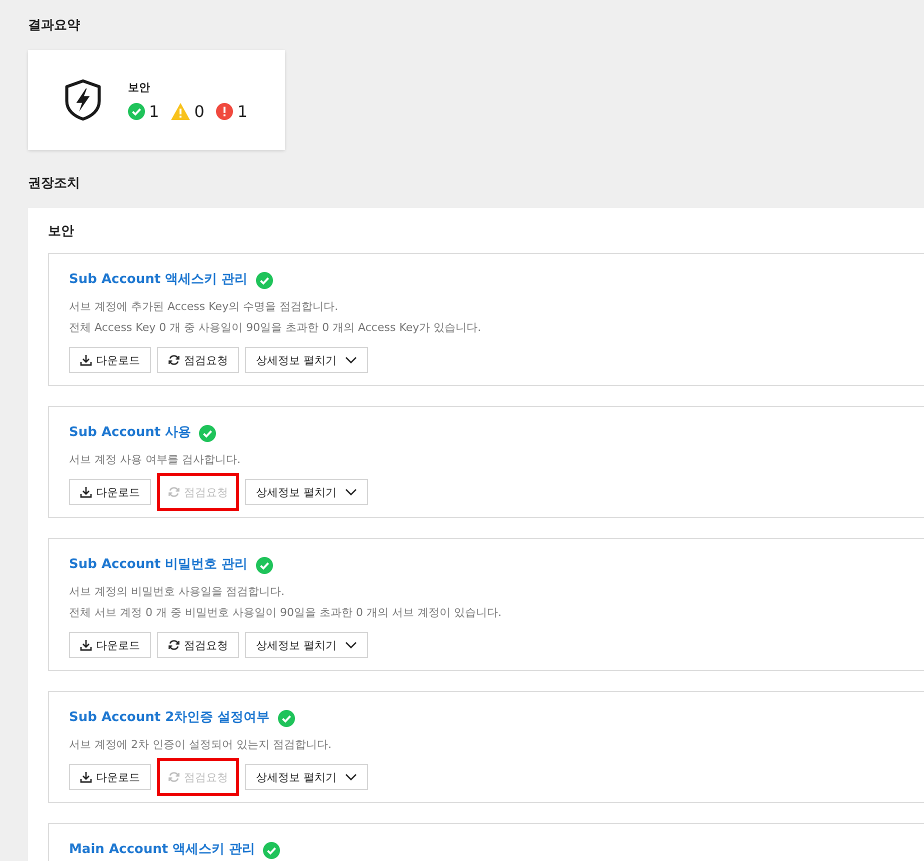 The width and height of the screenshot is (924, 861). Describe the element at coordinates (54, 184) in the screenshot. I see `section-title: 권장조치` at that location.